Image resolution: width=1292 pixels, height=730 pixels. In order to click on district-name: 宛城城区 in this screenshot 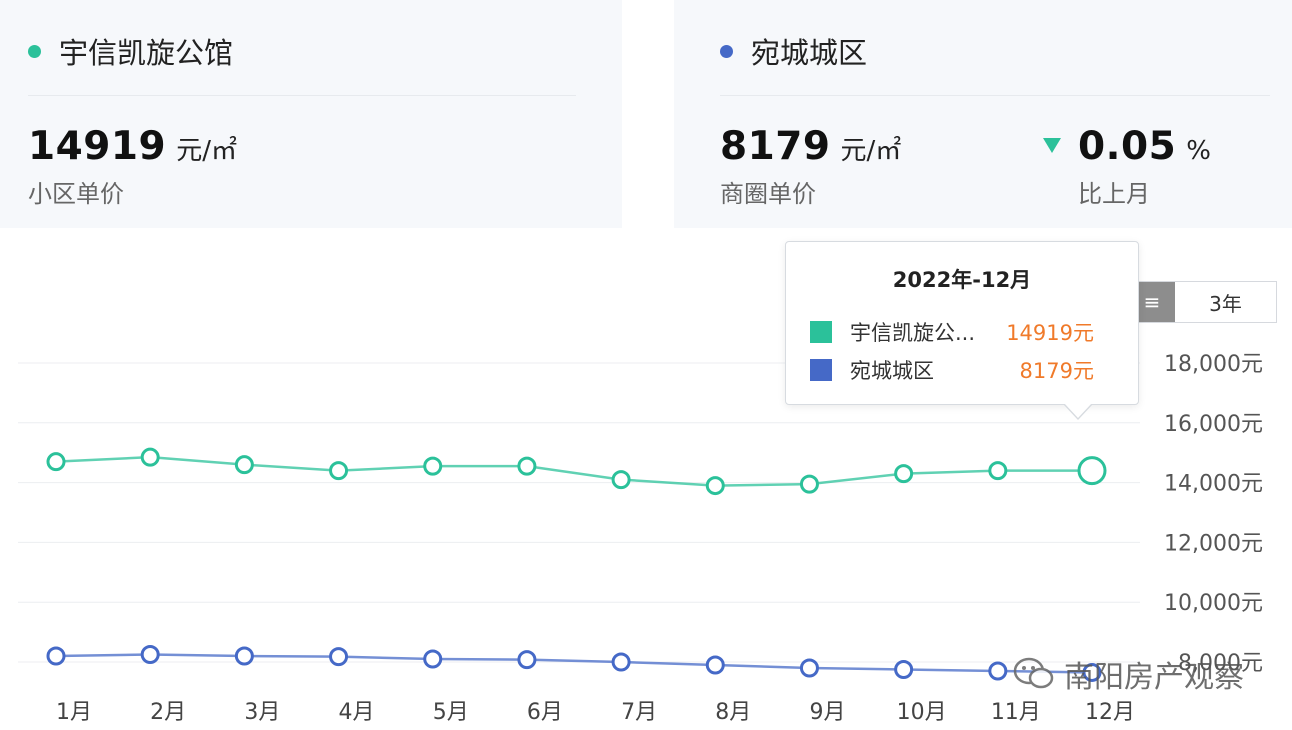, I will do `click(809, 53)`.